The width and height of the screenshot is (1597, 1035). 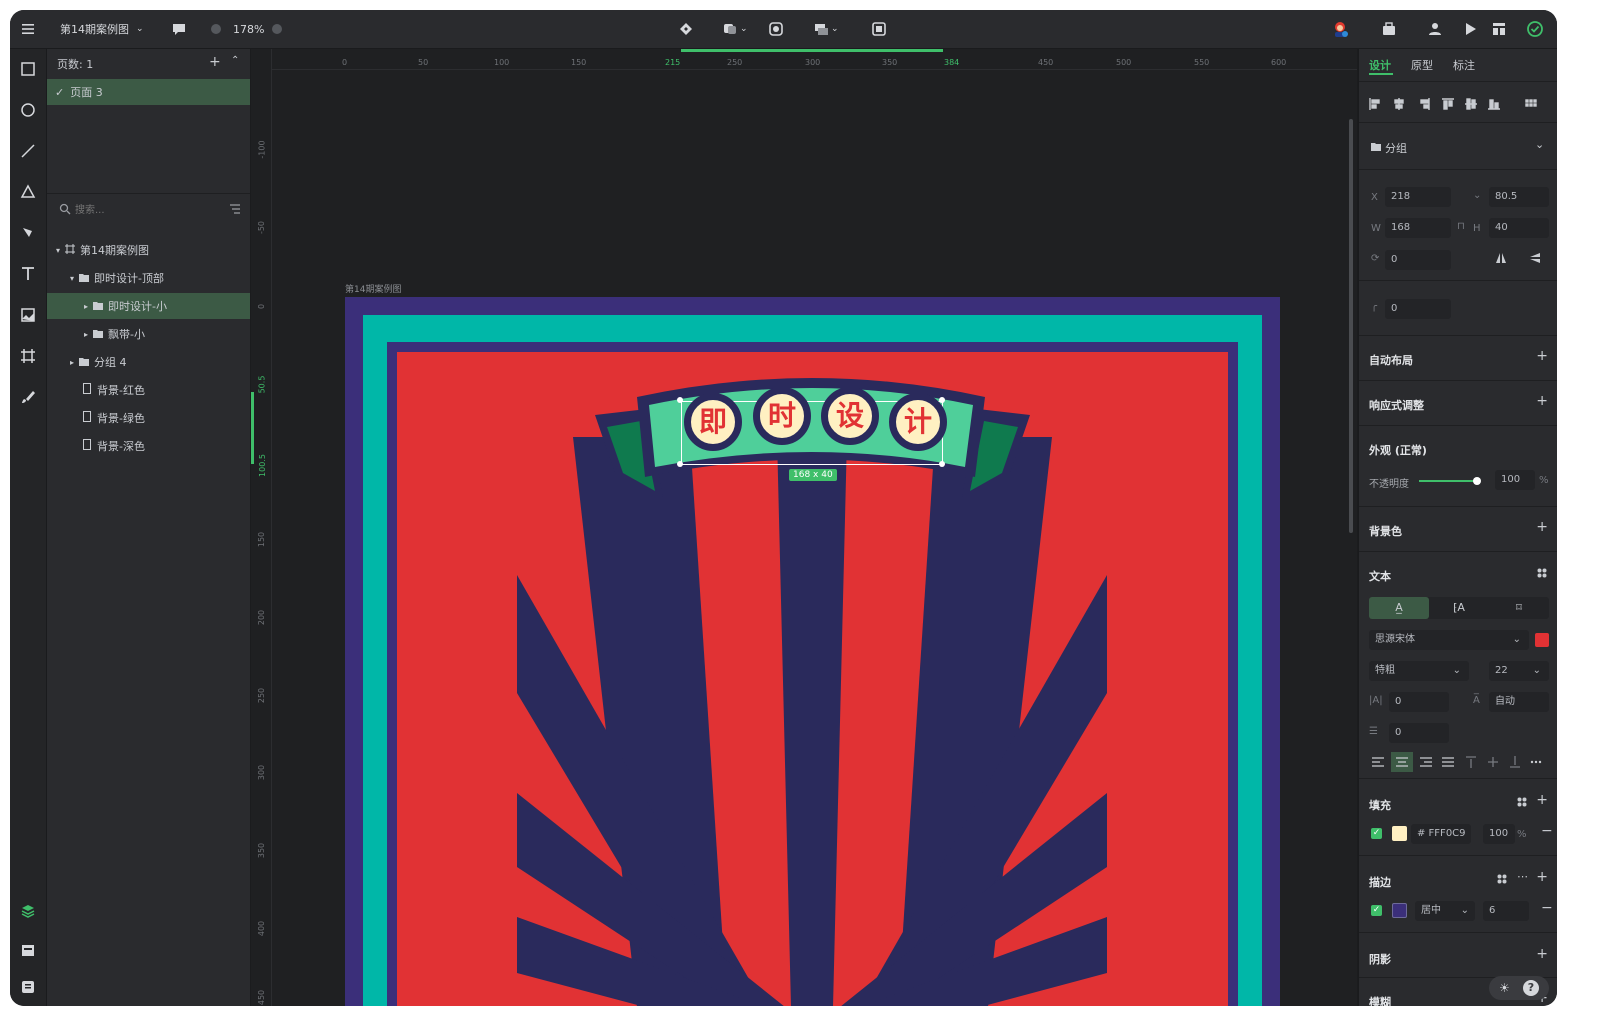 What do you see at coordinates (1470, 29) in the screenshot?
I see `play-icon` at bounding box center [1470, 29].